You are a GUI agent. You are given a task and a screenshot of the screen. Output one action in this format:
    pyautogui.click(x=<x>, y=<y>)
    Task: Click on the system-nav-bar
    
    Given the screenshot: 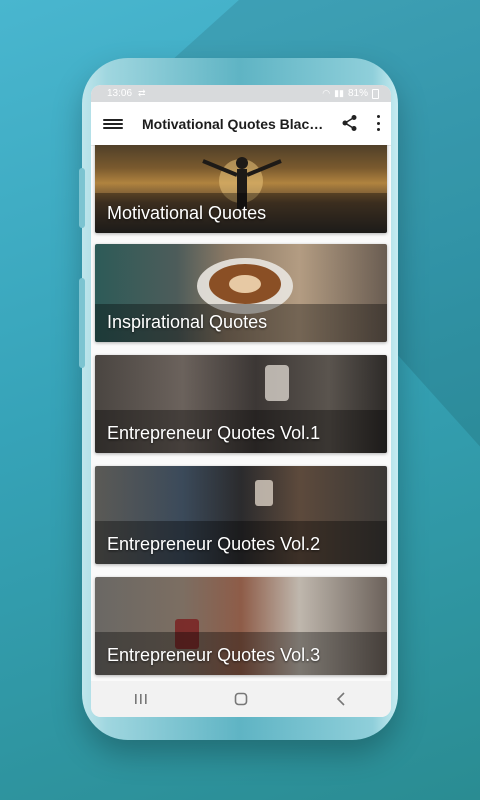 What is the action you would take?
    pyautogui.click(x=241, y=699)
    